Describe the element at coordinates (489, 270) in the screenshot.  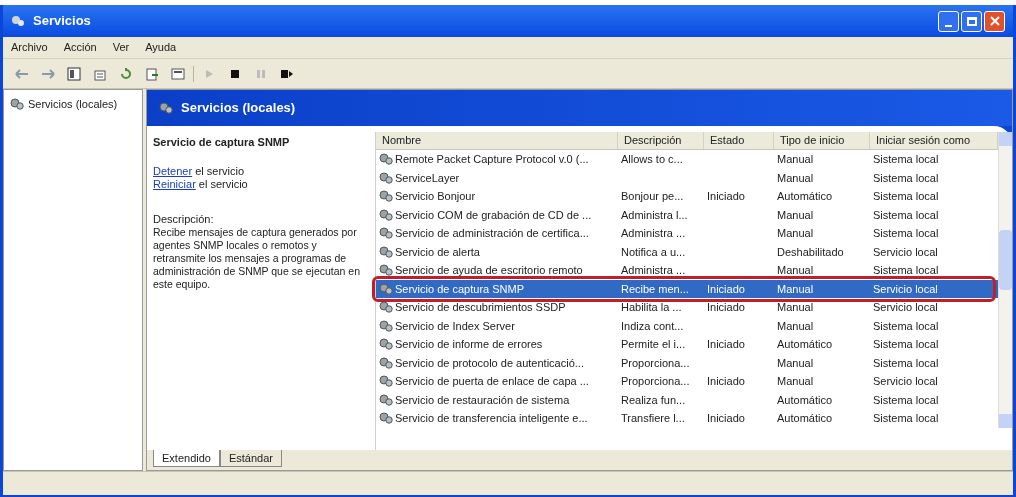
I see `table-cell-text: Servicio de ayuda de escritorio remoto` at that location.